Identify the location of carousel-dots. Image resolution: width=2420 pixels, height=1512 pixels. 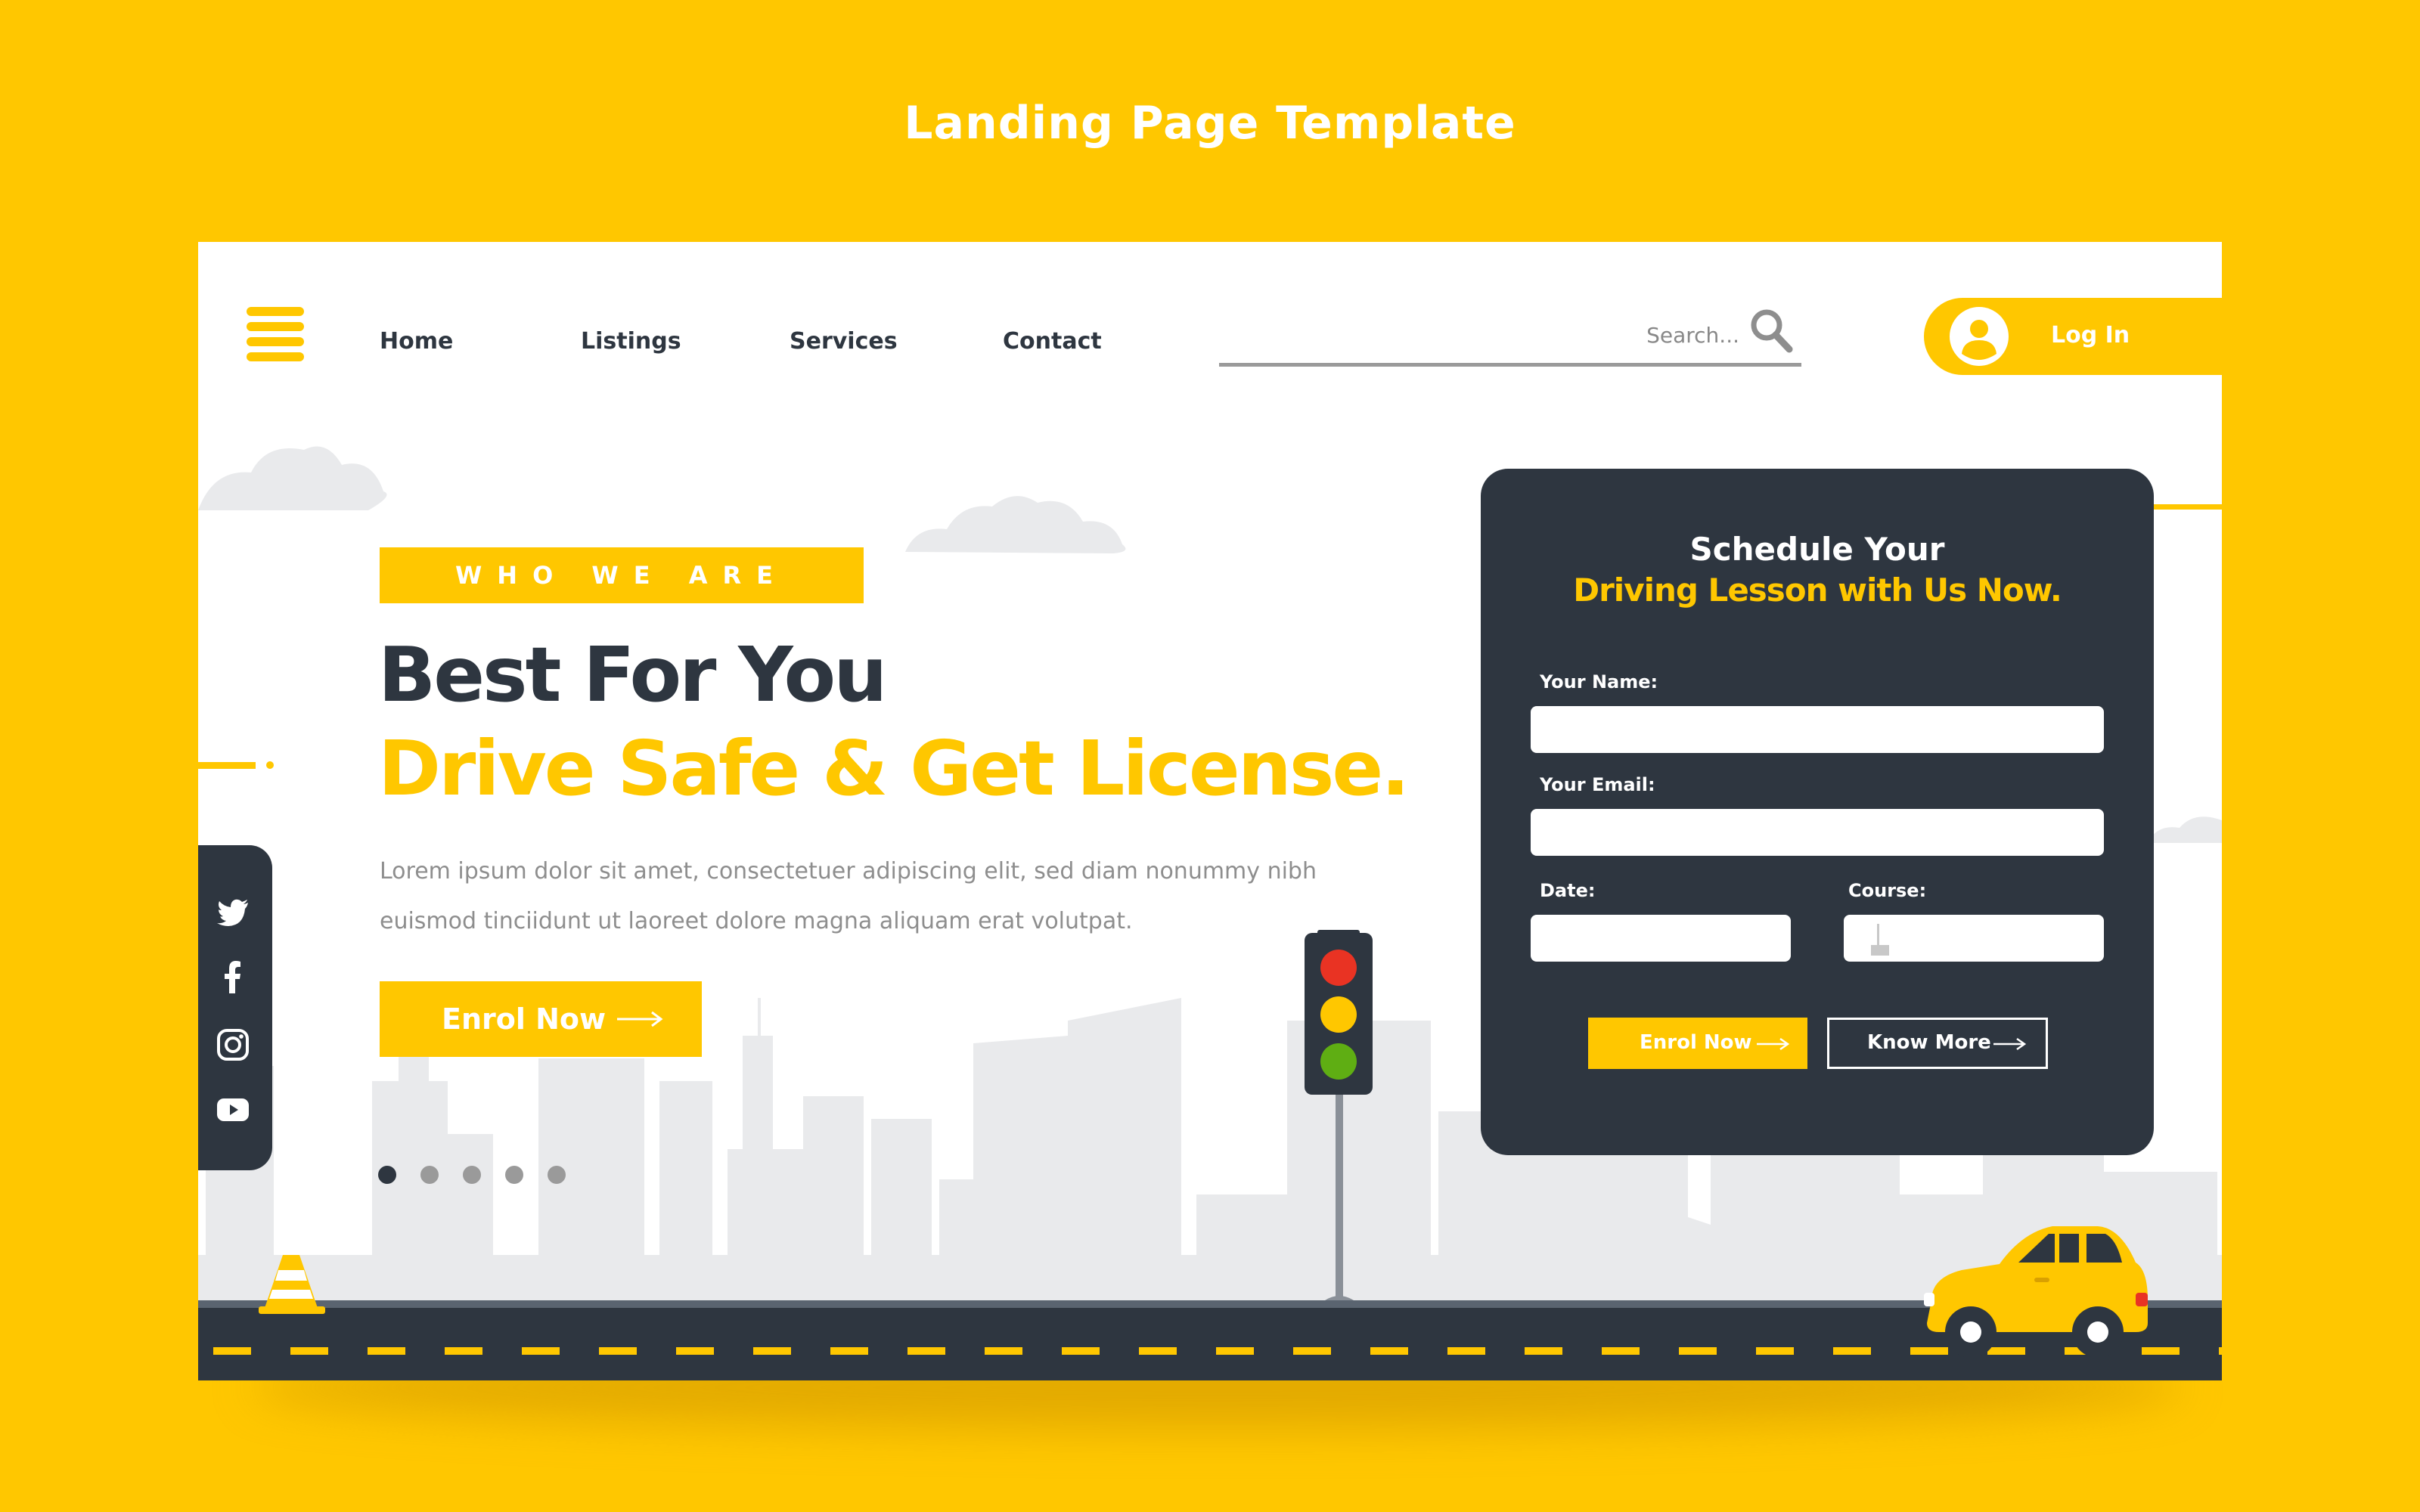
(472, 1175).